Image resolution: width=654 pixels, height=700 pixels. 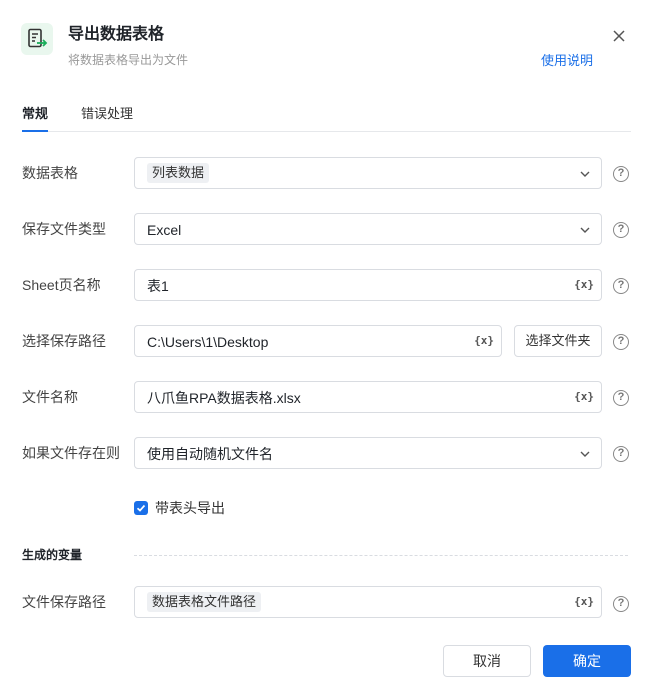 I want to click on tab-general: 常规, so click(x=35, y=118).